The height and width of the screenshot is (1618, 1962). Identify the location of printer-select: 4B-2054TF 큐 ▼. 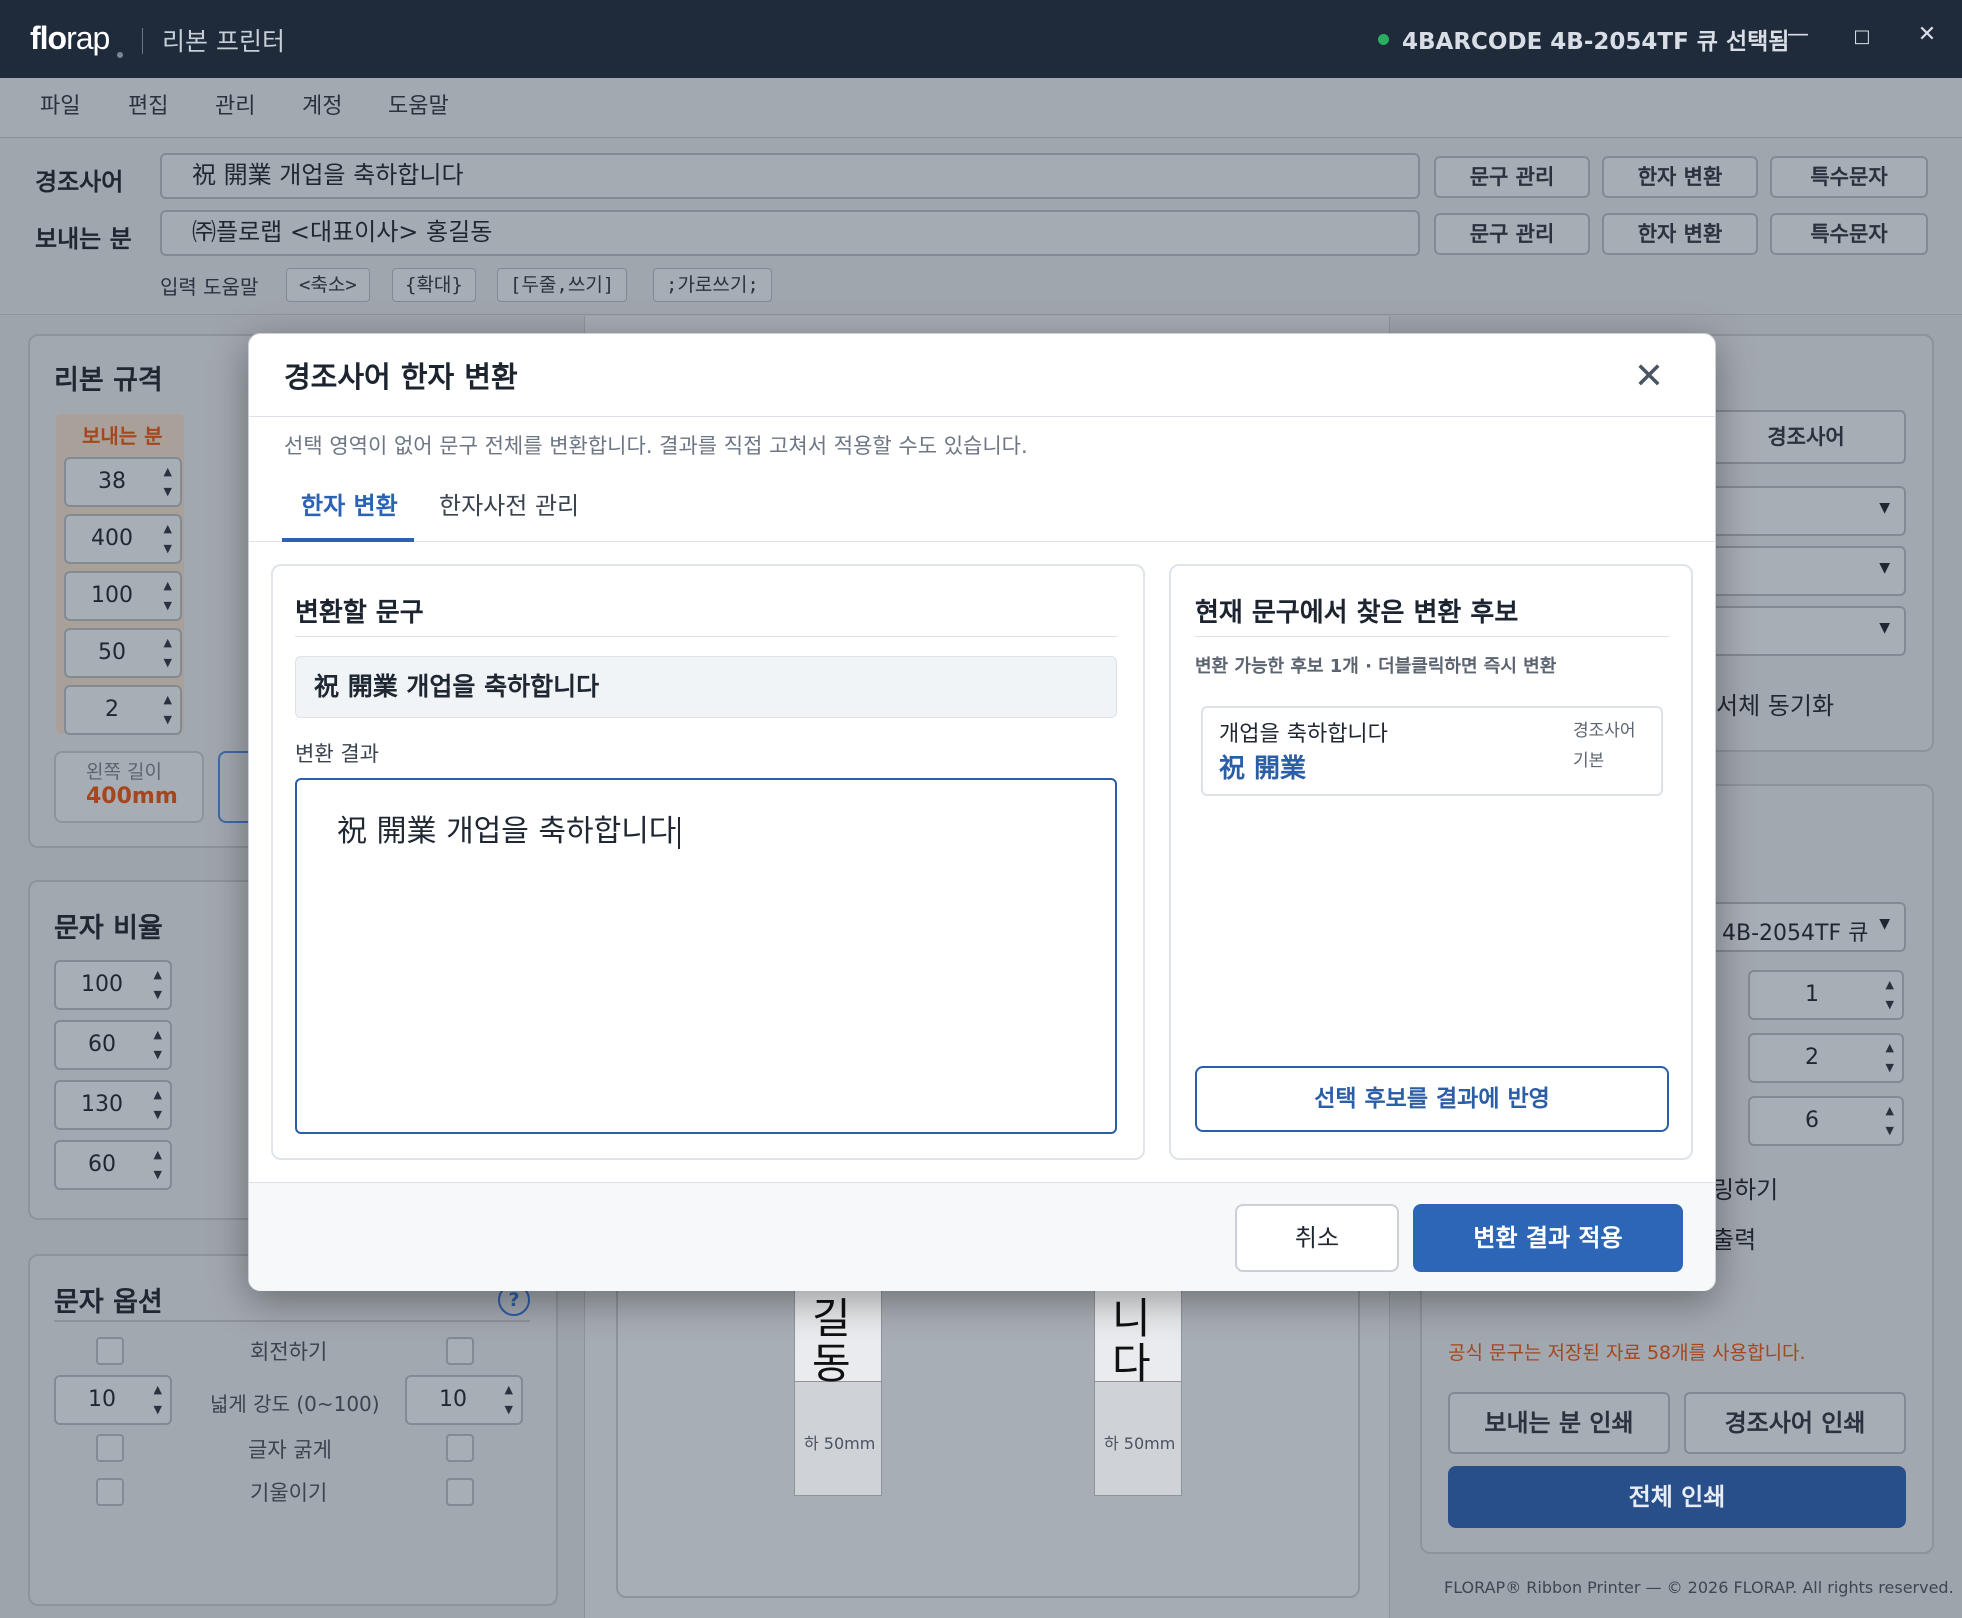
(1806, 927).